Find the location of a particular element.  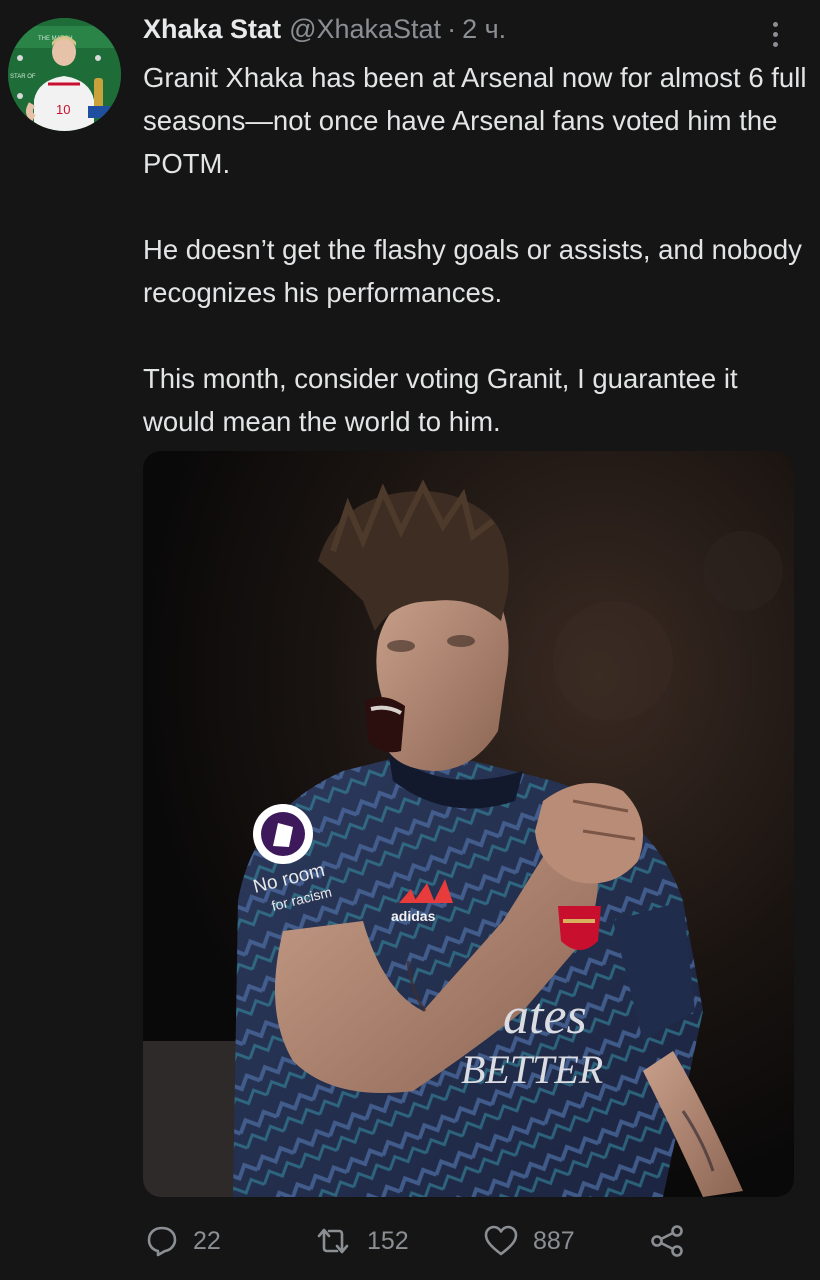

share-button is located at coordinates (667, 1241).